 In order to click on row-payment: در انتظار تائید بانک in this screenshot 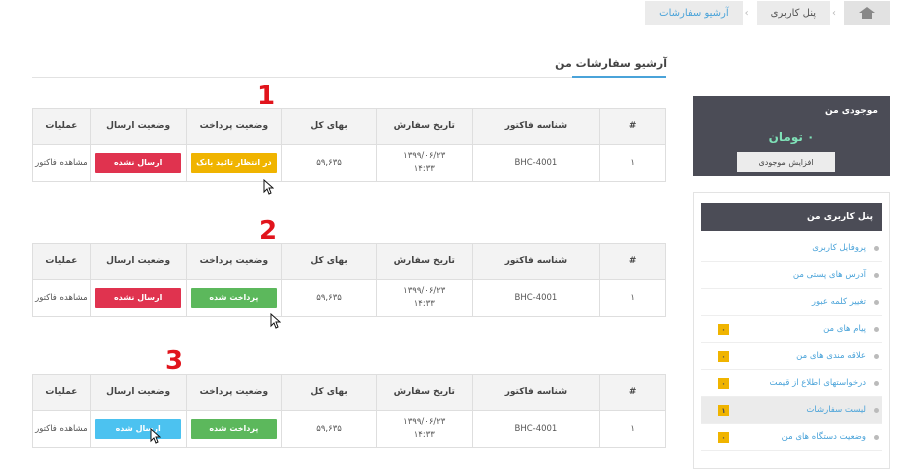, I will do `click(233, 163)`.